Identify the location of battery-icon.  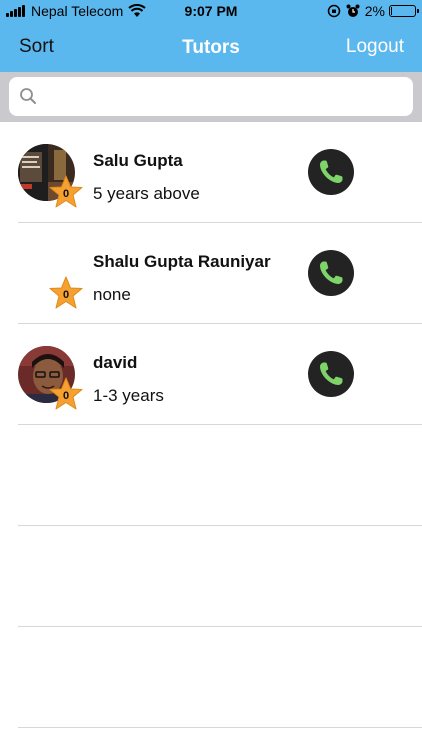
(404, 11).